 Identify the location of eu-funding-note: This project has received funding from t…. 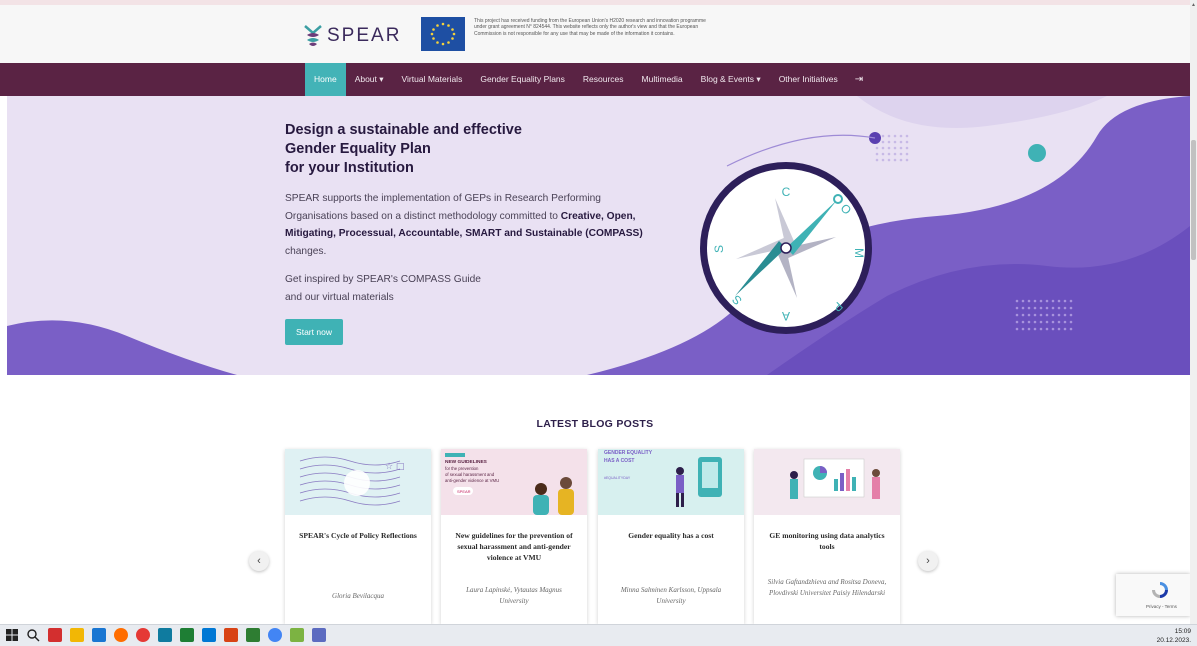
(590, 27).